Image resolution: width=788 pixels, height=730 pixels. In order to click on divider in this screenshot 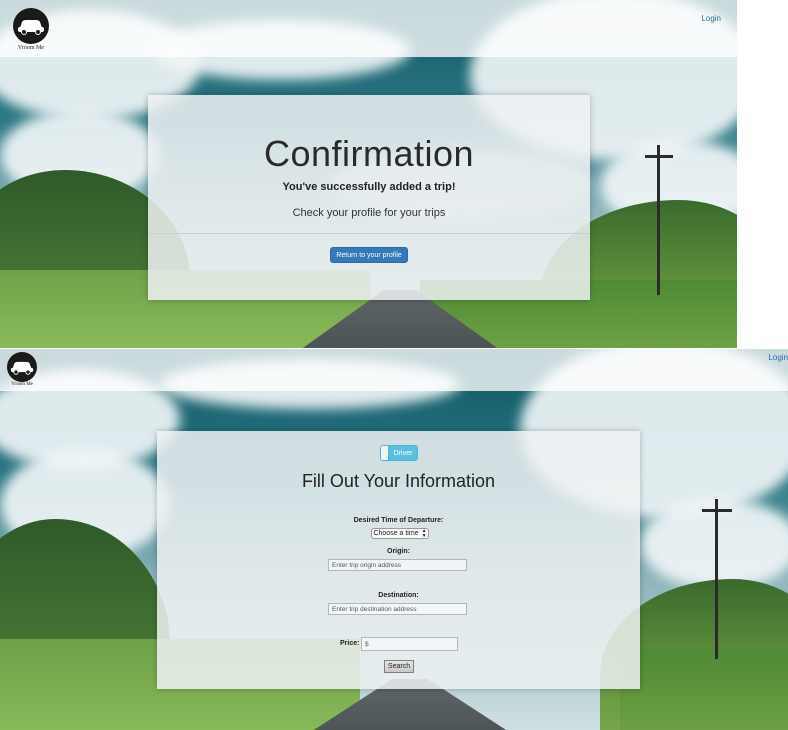, I will do `click(369, 233)`.